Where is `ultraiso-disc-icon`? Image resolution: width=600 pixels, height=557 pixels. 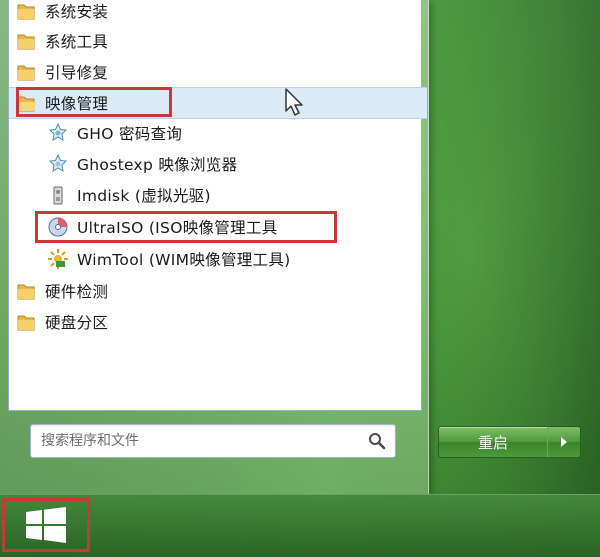 ultraiso-disc-icon is located at coordinates (58, 227).